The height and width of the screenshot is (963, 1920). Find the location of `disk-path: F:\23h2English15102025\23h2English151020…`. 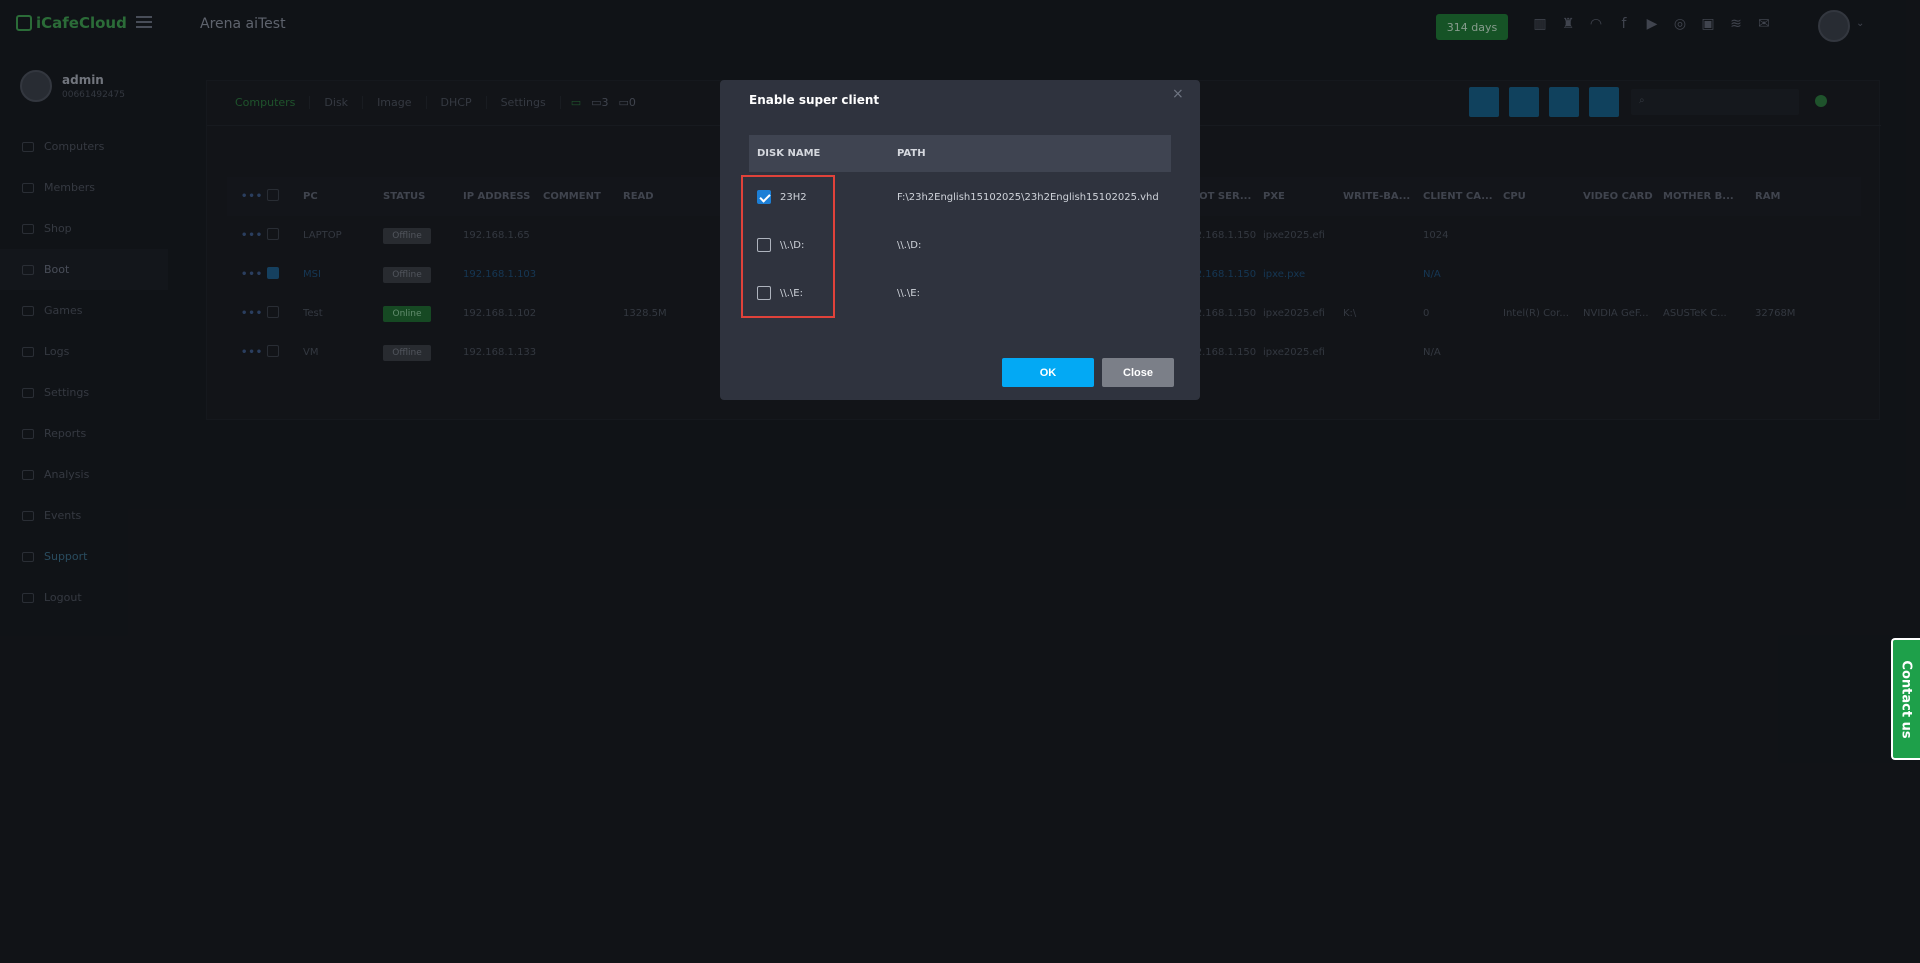

disk-path: F:\23h2English15102025\23h2English151020… is located at coordinates (1028, 197).